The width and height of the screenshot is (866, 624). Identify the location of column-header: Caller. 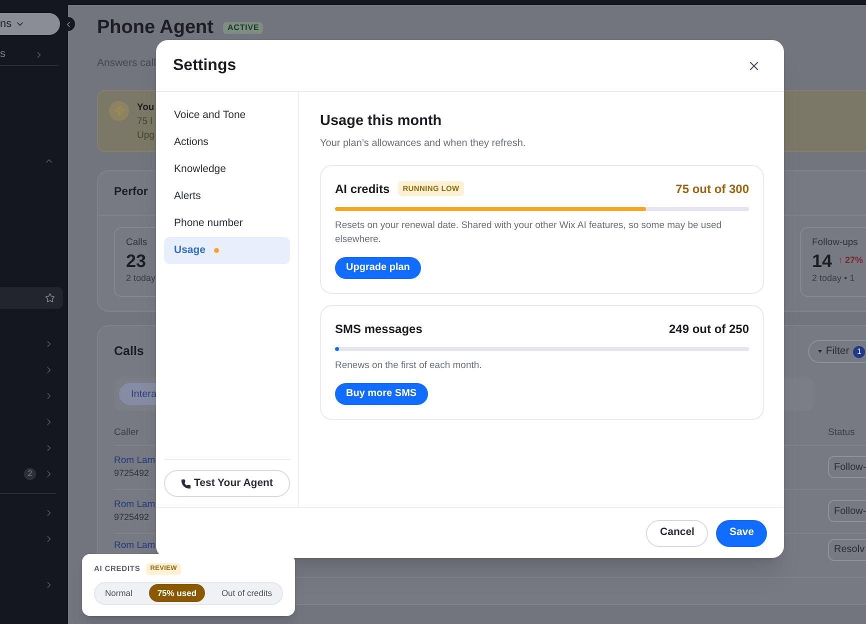
(127, 433).